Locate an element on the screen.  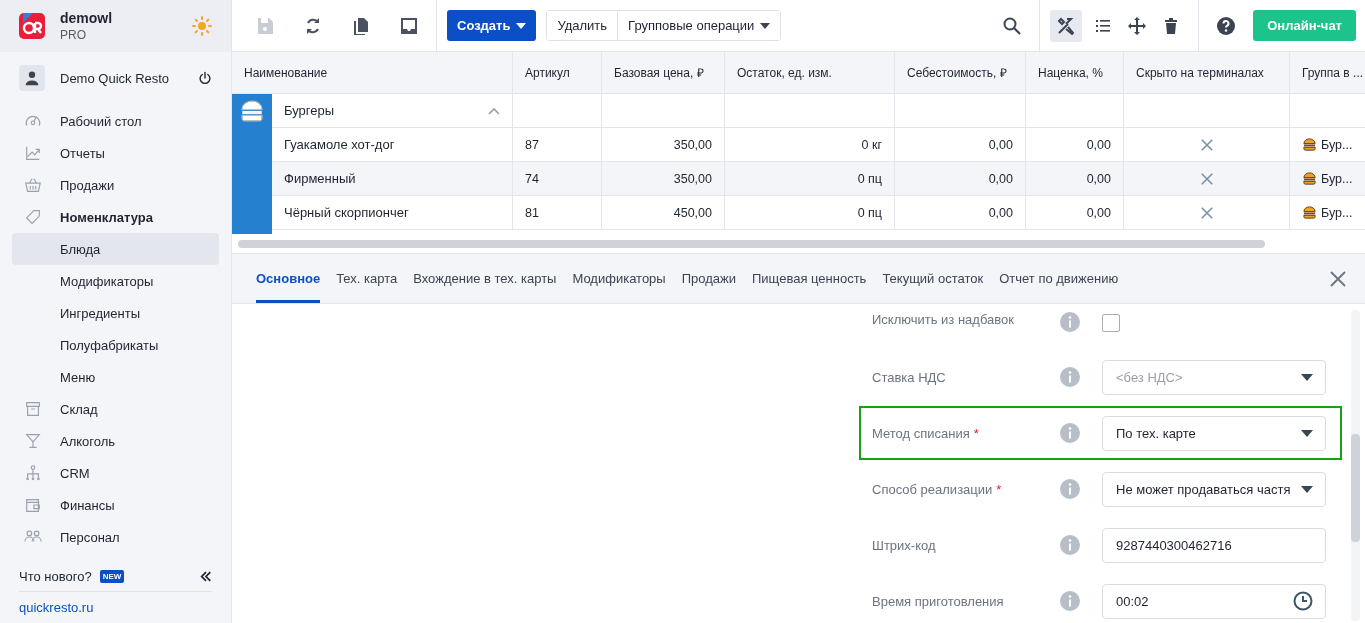
tools-button is located at coordinates (1066, 25).